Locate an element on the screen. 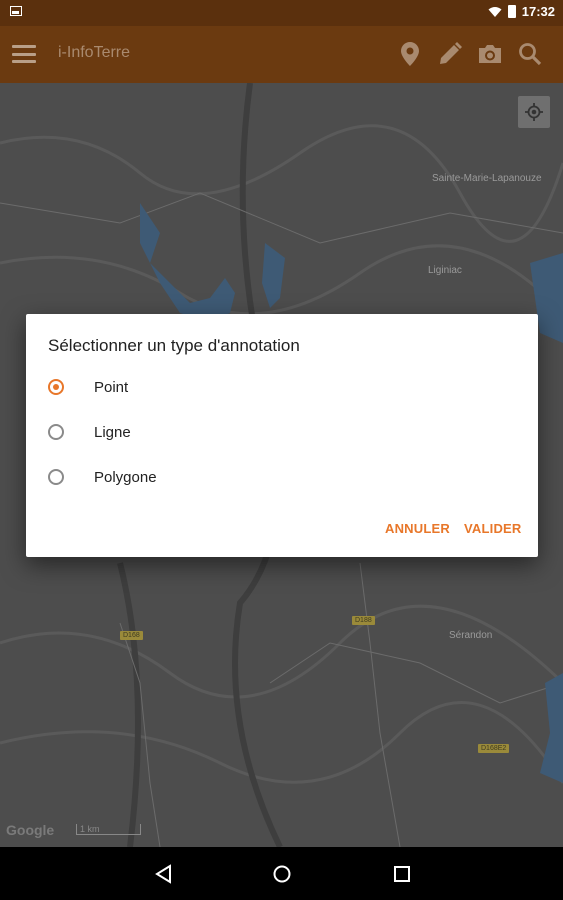 Image resolution: width=563 pixels, height=900 pixels. option-label: Point is located at coordinates (111, 387).